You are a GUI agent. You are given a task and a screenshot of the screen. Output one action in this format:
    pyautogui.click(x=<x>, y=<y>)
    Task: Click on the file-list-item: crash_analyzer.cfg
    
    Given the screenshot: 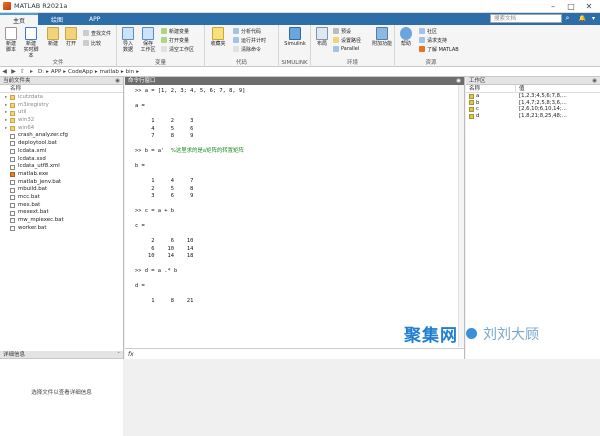 What is the action you would take?
    pyautogui.click(x=61, y=136)
    